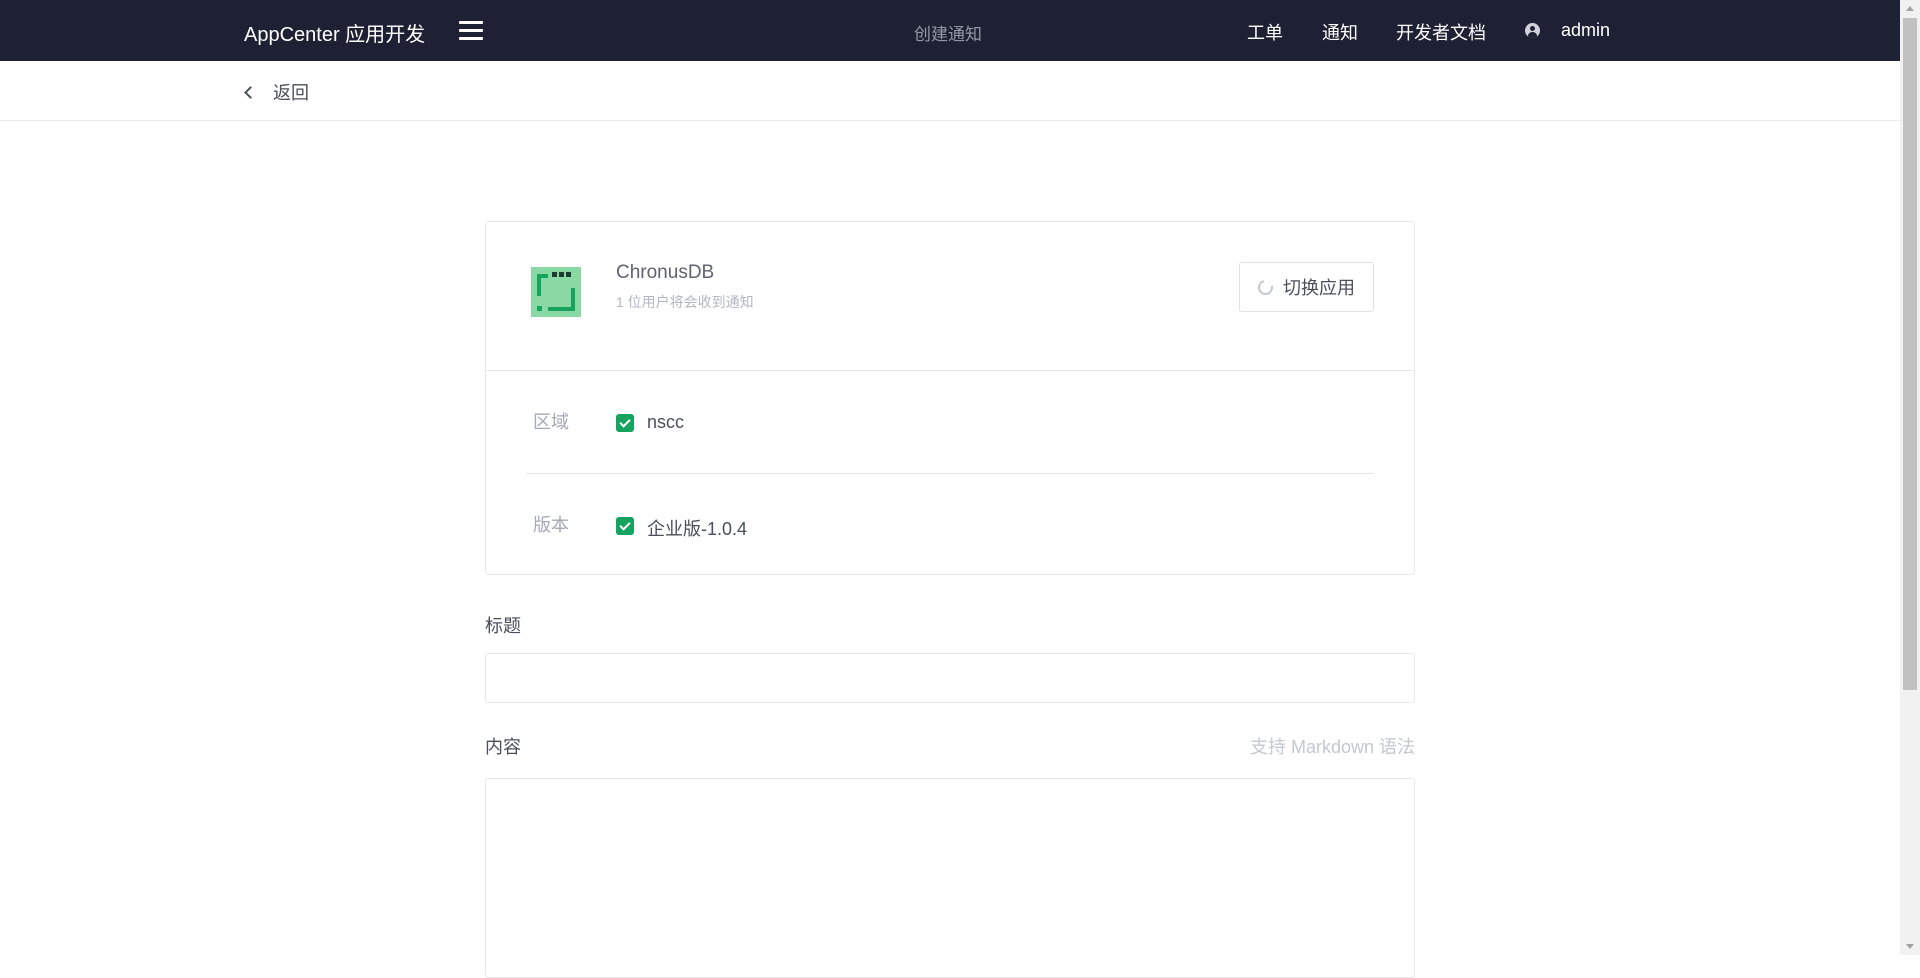  I want to click on chevron-left-icon, so click(250, 92).